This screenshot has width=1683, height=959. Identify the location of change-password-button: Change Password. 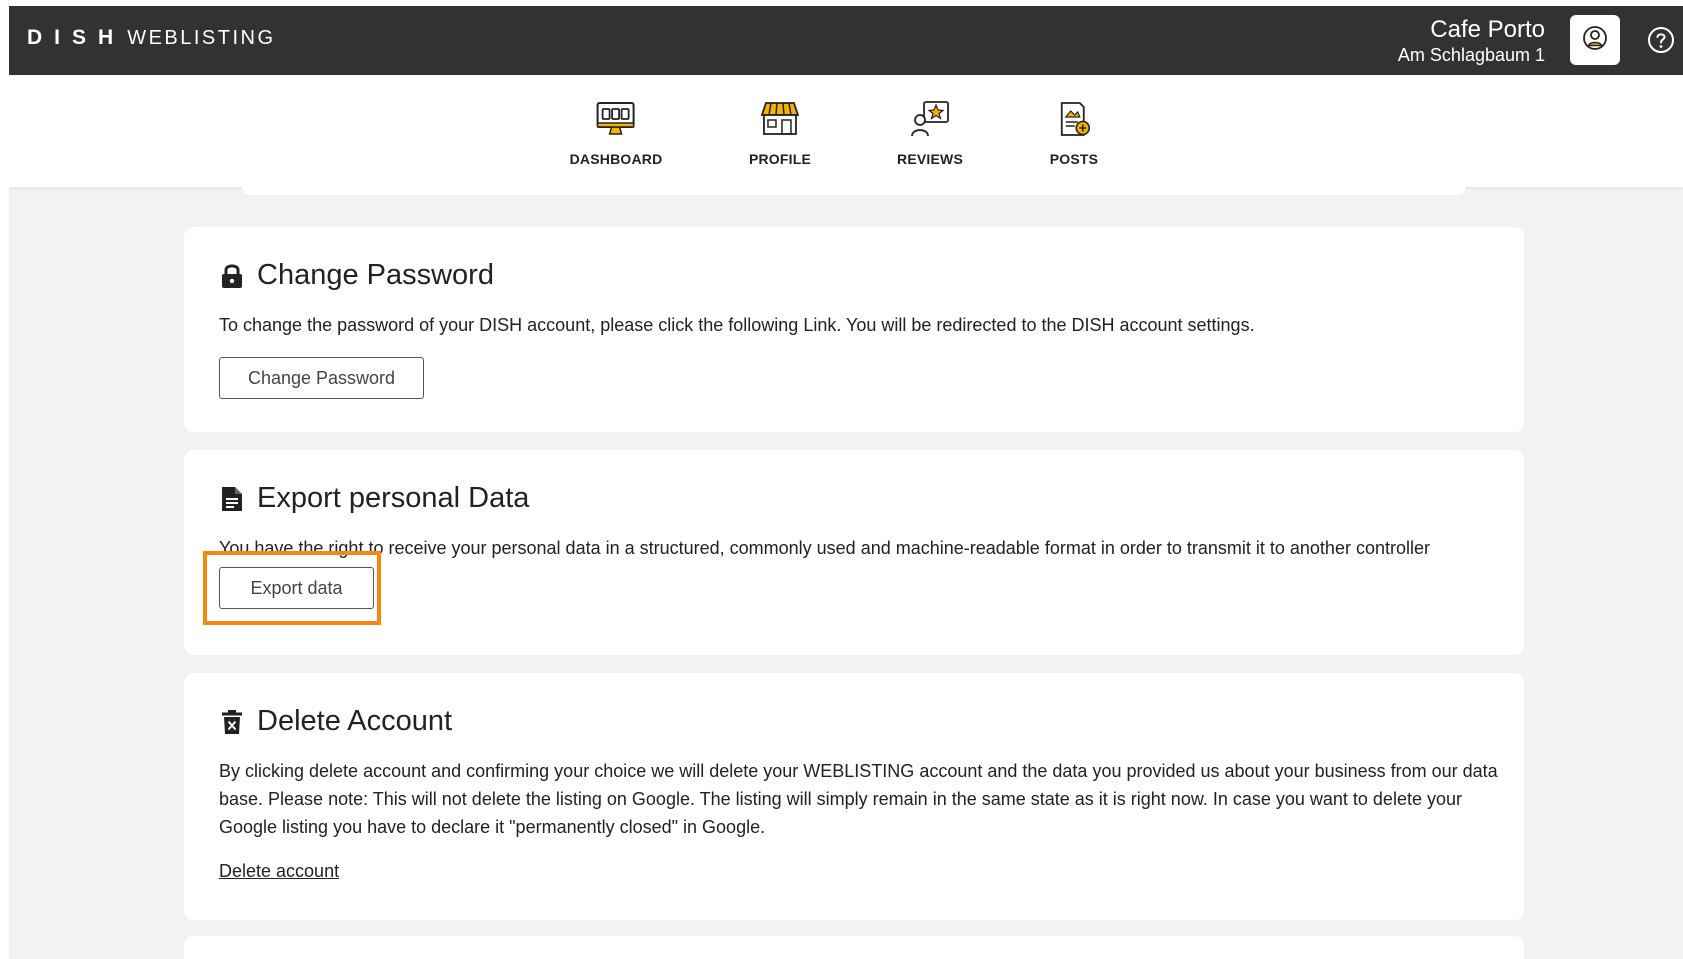
(321, 378).